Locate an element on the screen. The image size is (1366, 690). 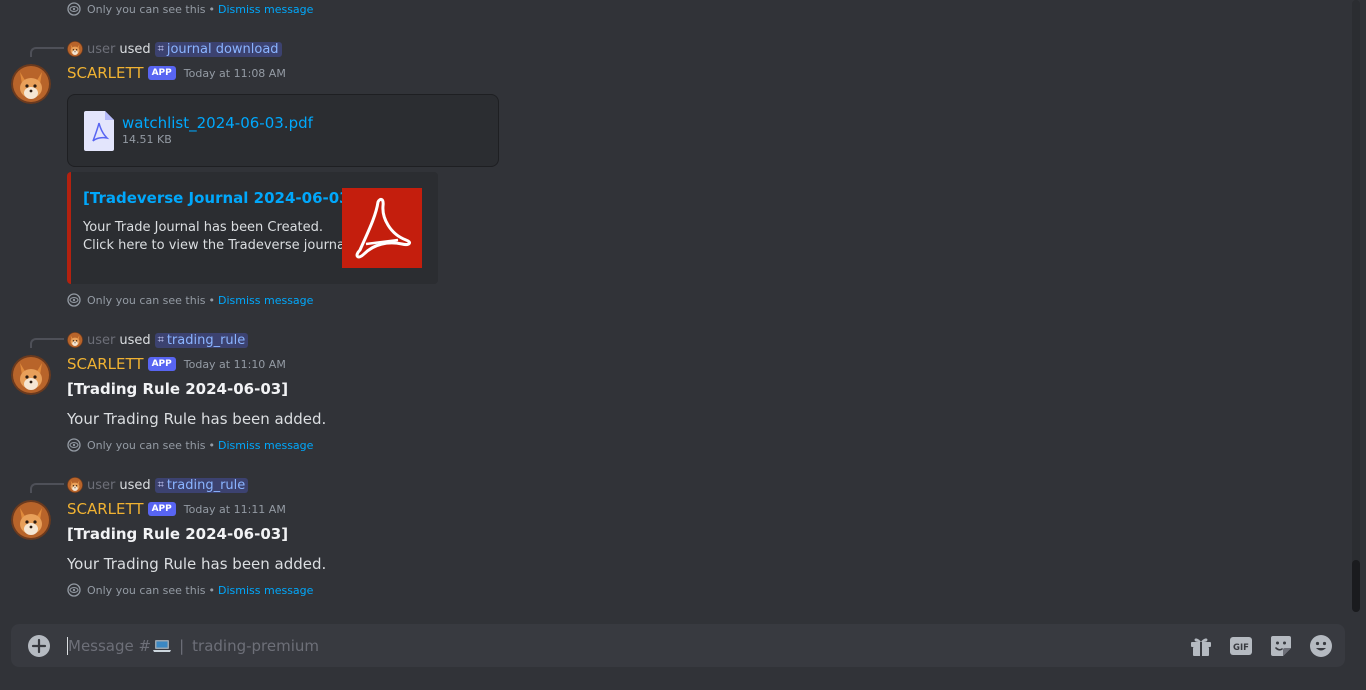
scrollbar-thumb is located at coordinates (1356, 586).